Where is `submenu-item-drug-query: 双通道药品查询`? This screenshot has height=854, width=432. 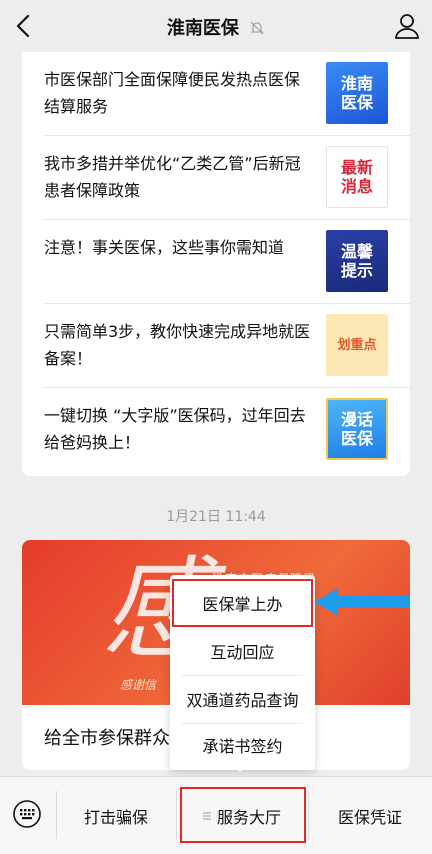
submenu-item-drug-query: 双通道药品查询 is located at coordinates (242, 699).